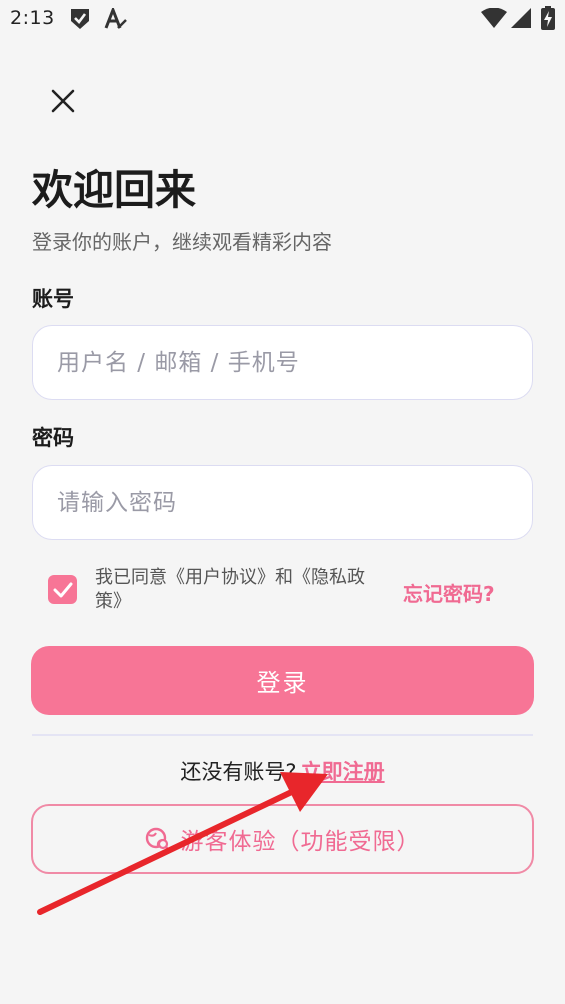 Image resolution: width=565 pixels, height=1004 pixels. I want to click on globe-search-icon, so click(157, 839).